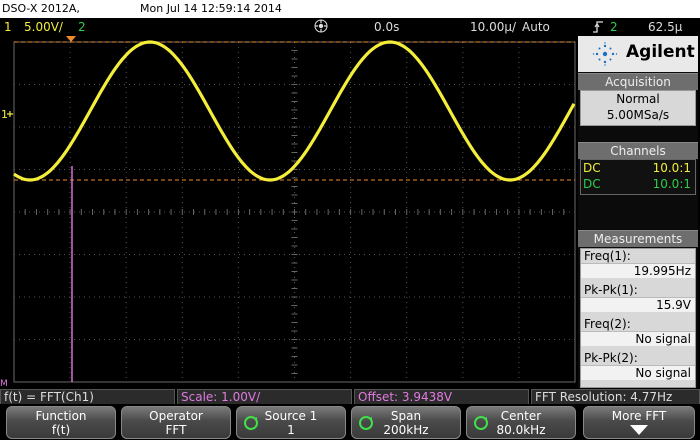 The width and height of the screenshot is (700, 440). I want to click on meas-label: Pk-Pk(2):, so click(611, 358).